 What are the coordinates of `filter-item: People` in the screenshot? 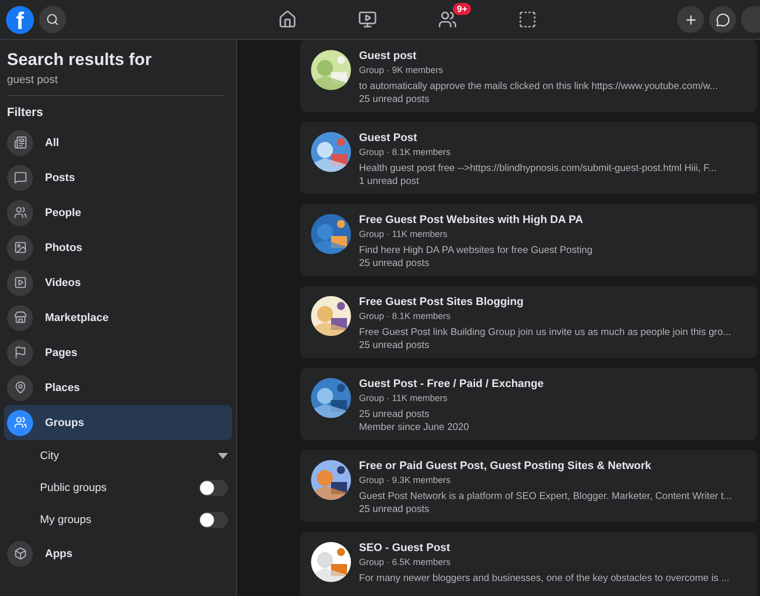 It's located at (118, 212).